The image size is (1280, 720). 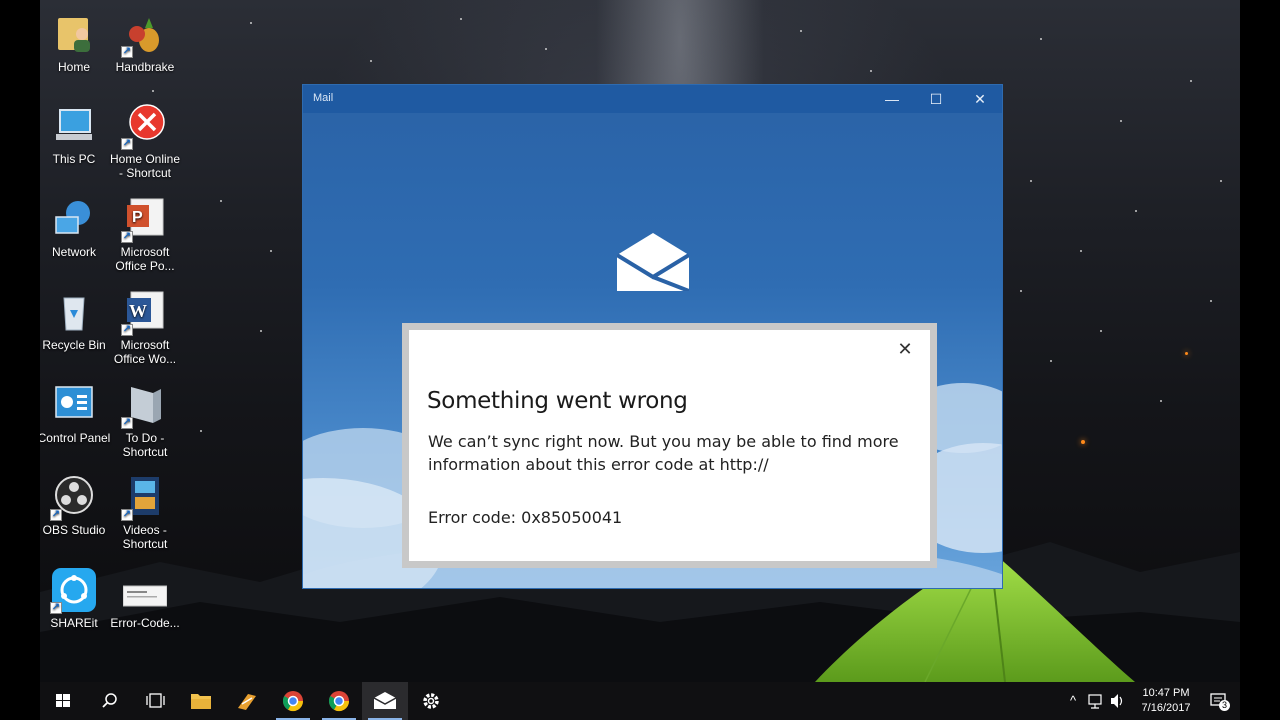 I want to click on error-code-text: Error code: 0x85050041, so click(x=525, y=517).